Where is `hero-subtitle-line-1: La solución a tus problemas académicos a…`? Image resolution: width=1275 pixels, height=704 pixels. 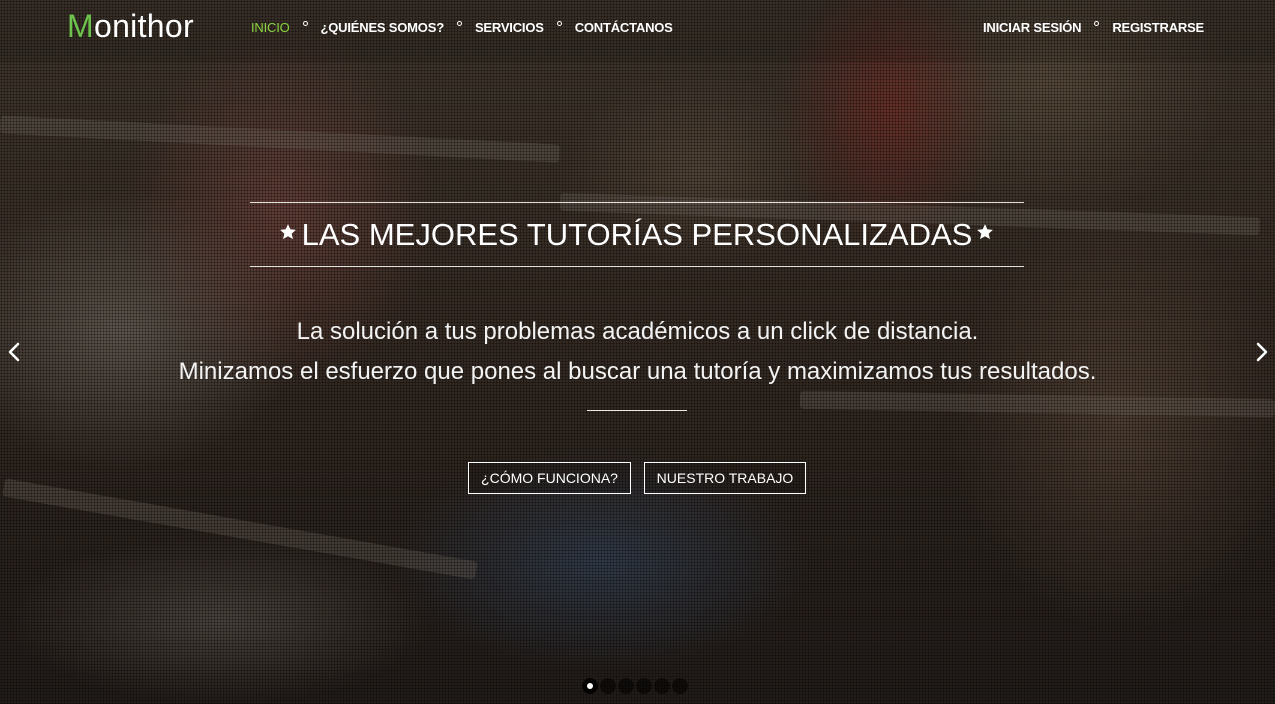
hero-subtitle-line-1: La solución a tus problemas académicos a… is located at coordinates (637, 331).